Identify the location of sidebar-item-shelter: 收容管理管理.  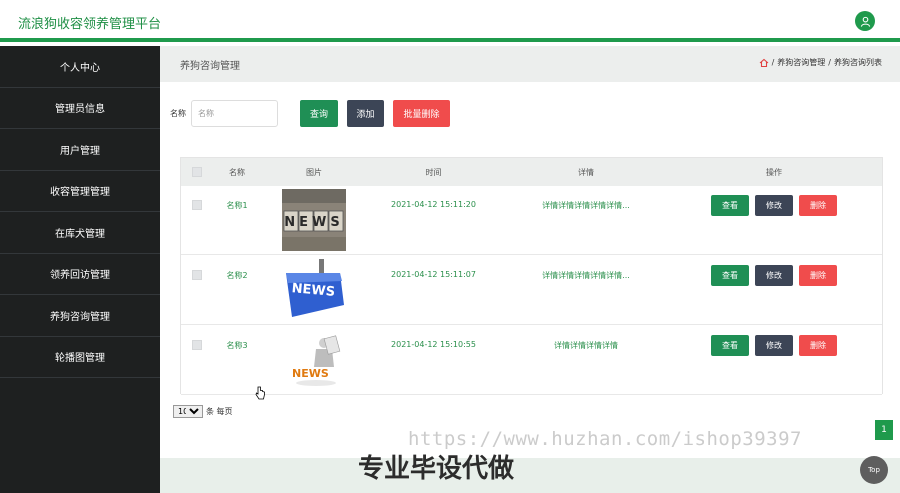
(80, 191).